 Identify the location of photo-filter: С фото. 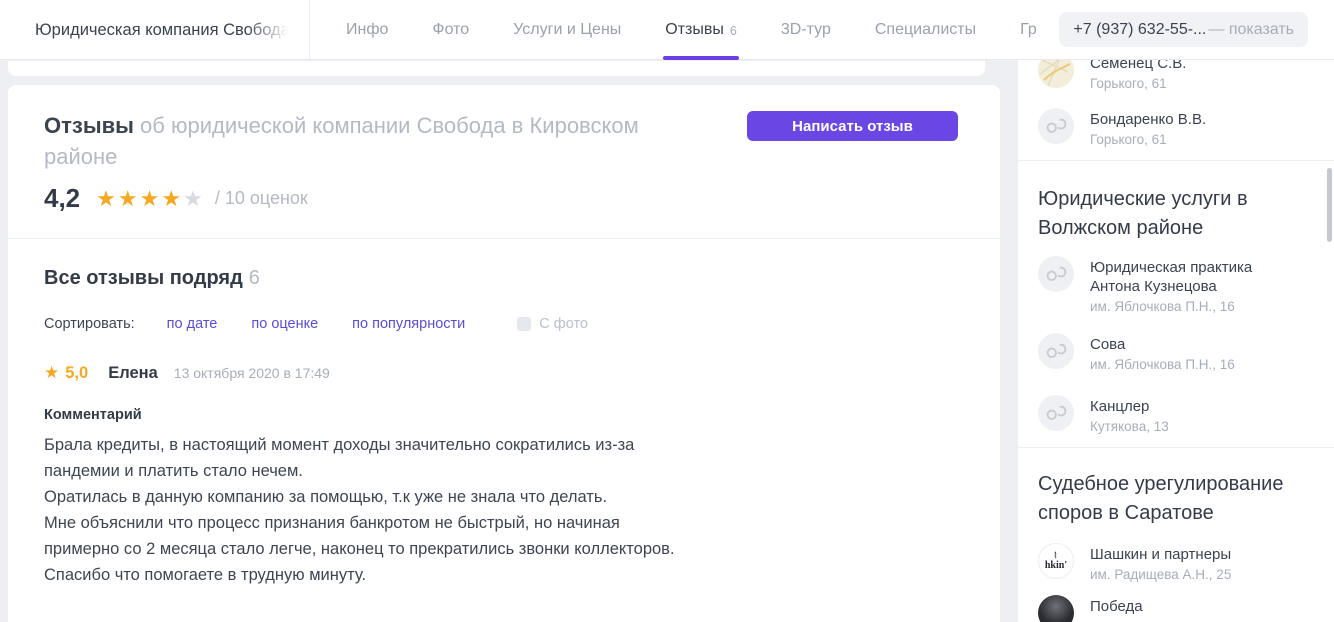
(552, 324).